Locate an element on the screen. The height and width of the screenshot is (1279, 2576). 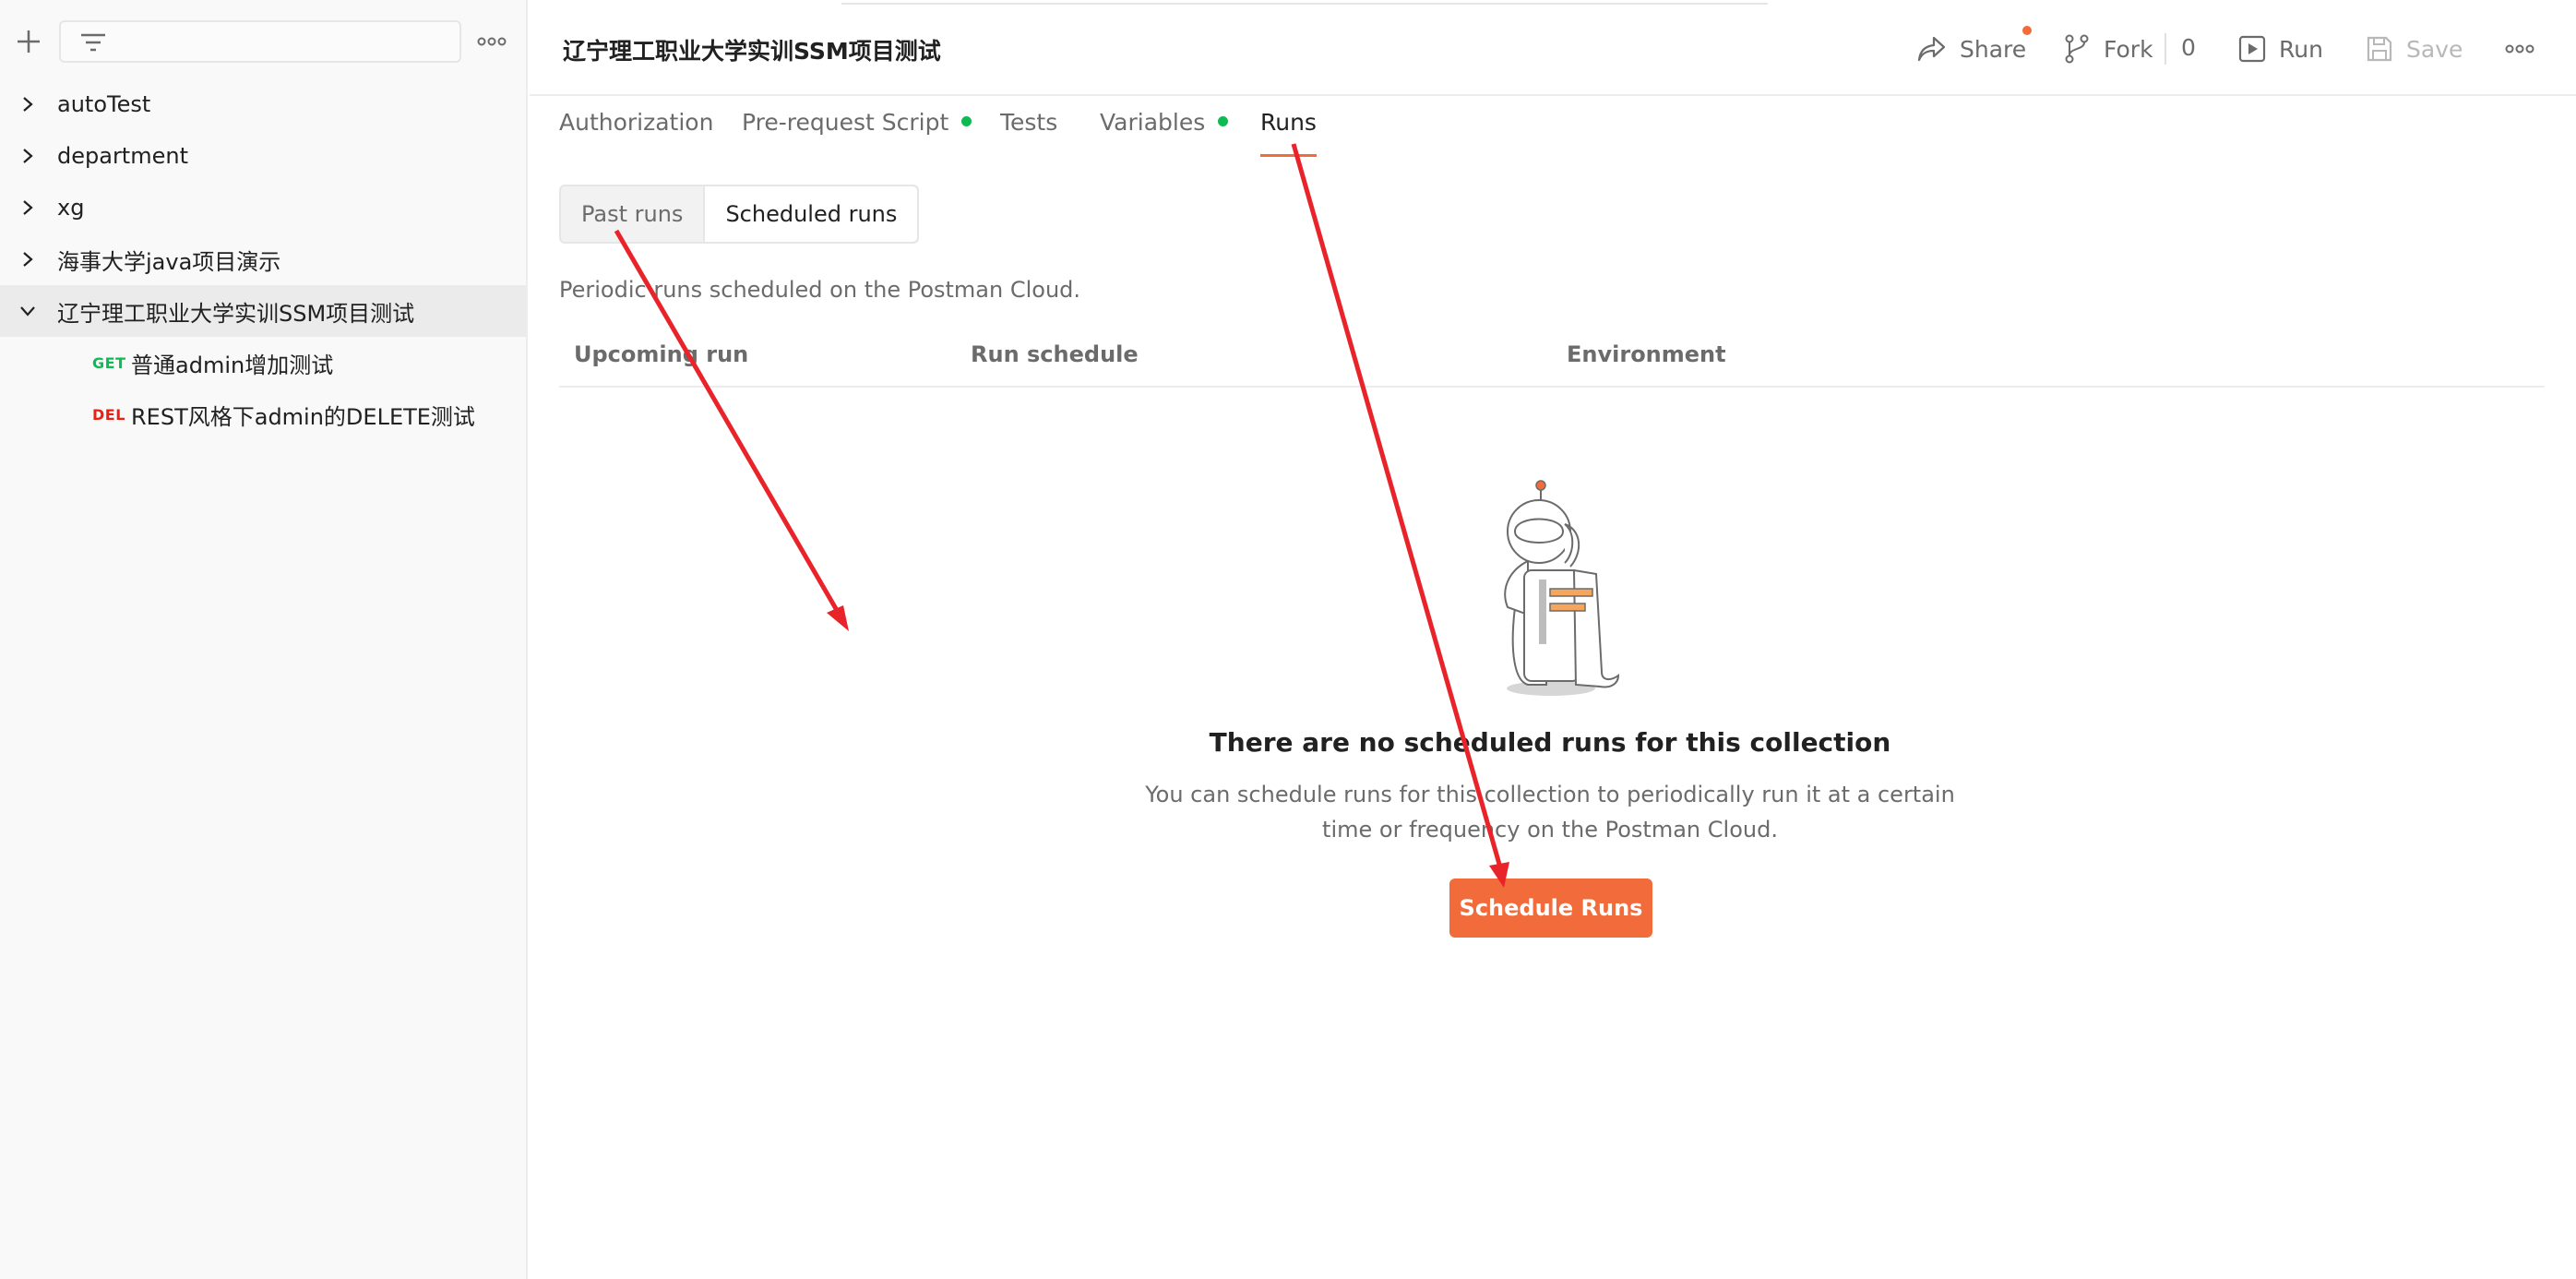
save-button: Save is located at coordinates (2414, 49).